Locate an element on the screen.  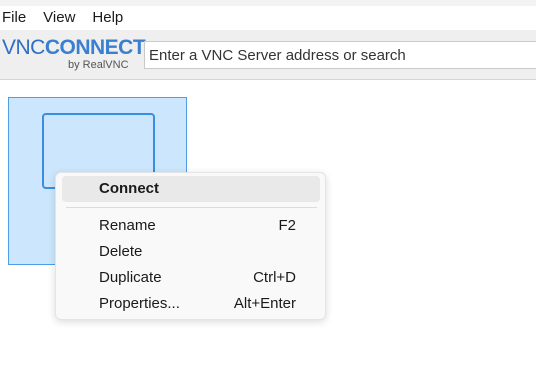
context-menu-separator is located at coordinates (191, 207).